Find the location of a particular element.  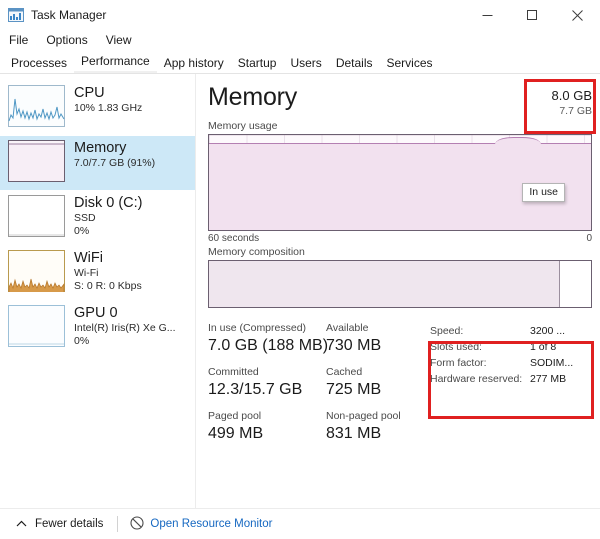

gpu-sparkline-icon is located at coordinates (36, 326).